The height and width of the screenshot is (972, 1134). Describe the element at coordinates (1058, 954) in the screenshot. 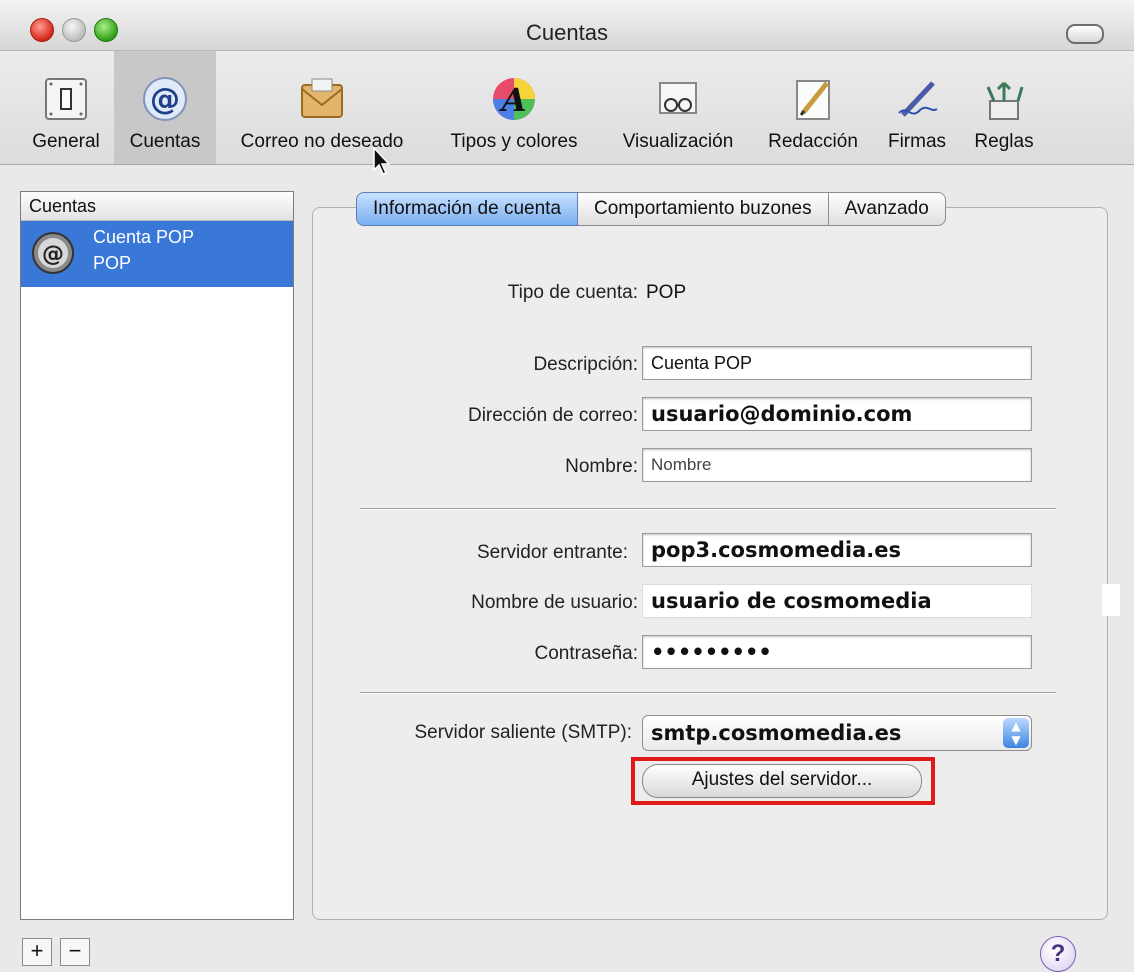

I see `help-button: ?` at that location.